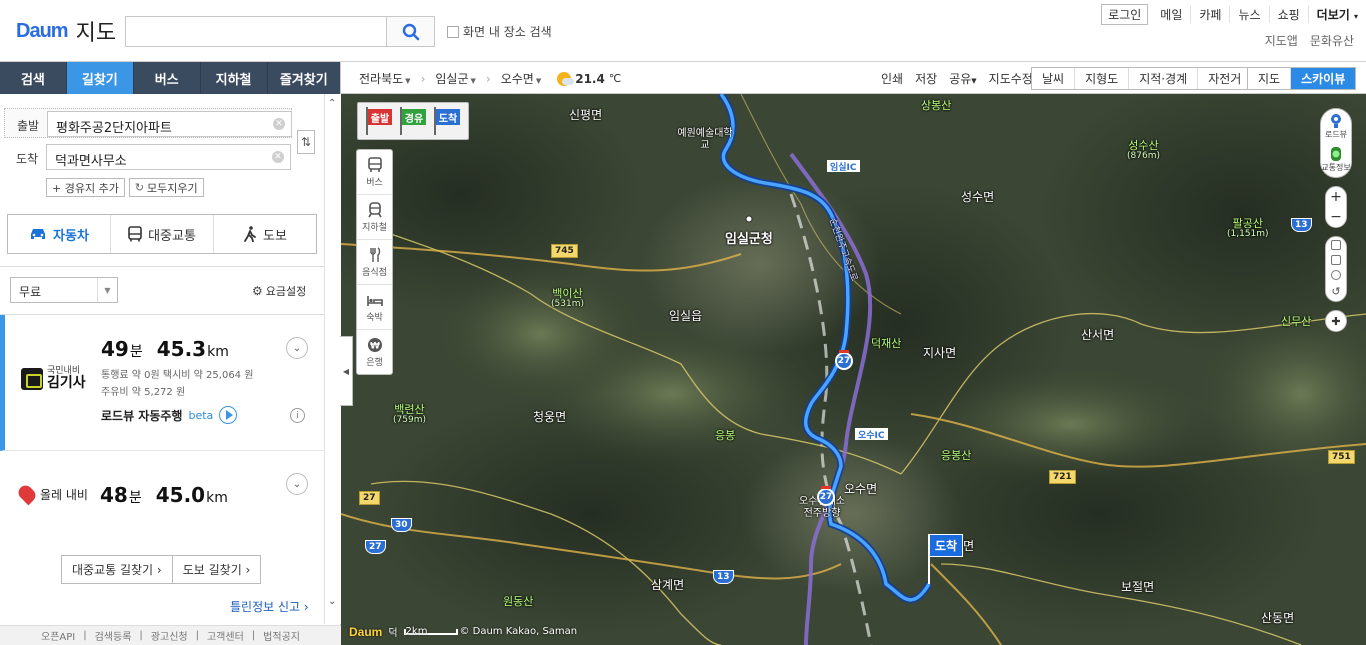 This screenshot has width=1366, height=645. Describe the element at coordinates (550, 417) in the screenshot. I see `label-cheongung: 청웅면` at that location.